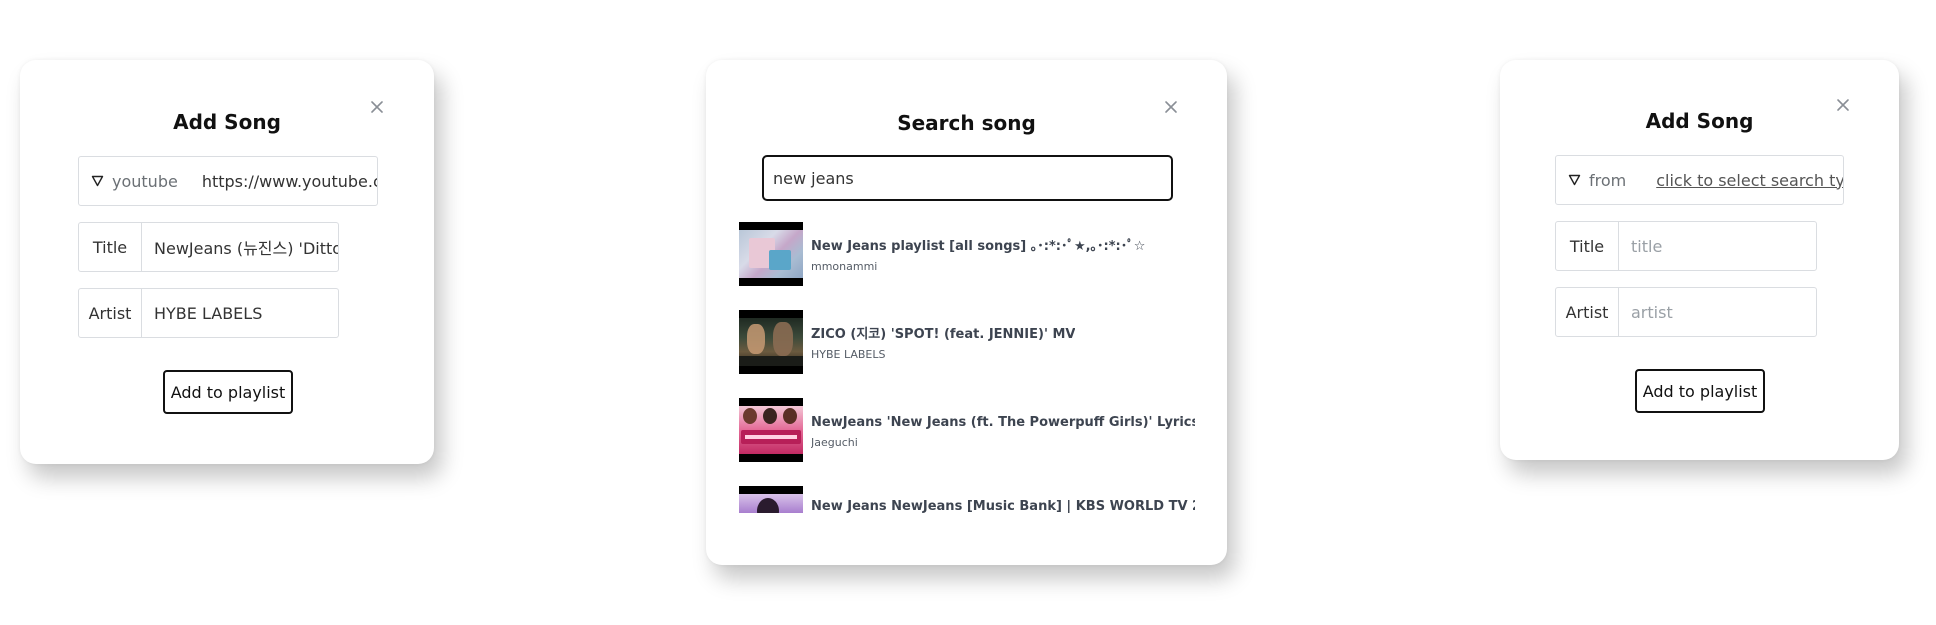  I want to click on source-type-select: from, so click(1591, 180).